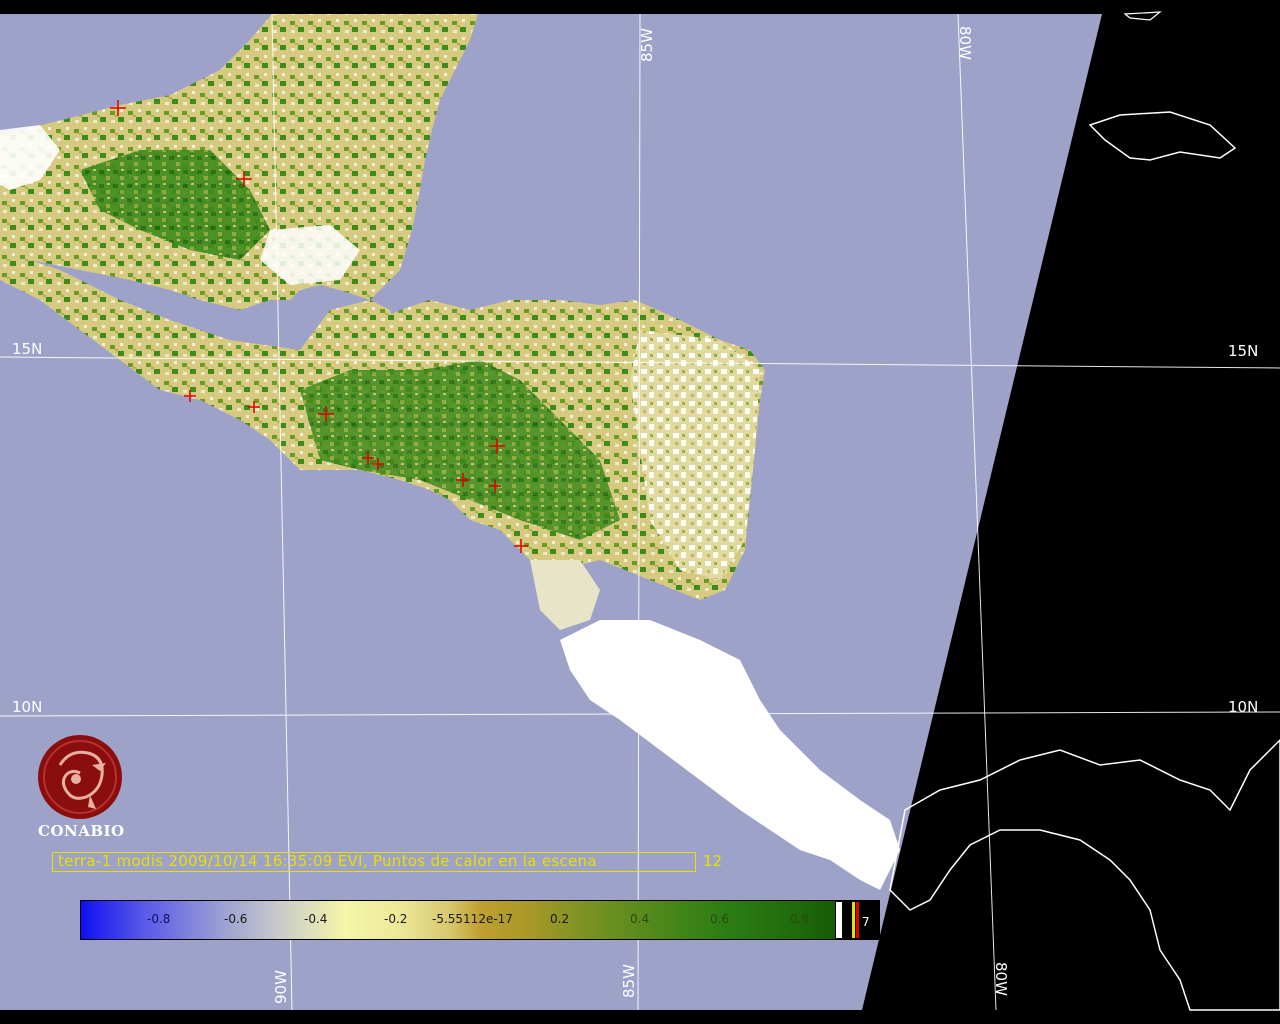 The height and width of the screenshot is (1024, 1280). What do you see at coordinates (647, 45) in the screenshot?
I see `lon-label-top-85w: 85W` at bounding box center [647, 45].